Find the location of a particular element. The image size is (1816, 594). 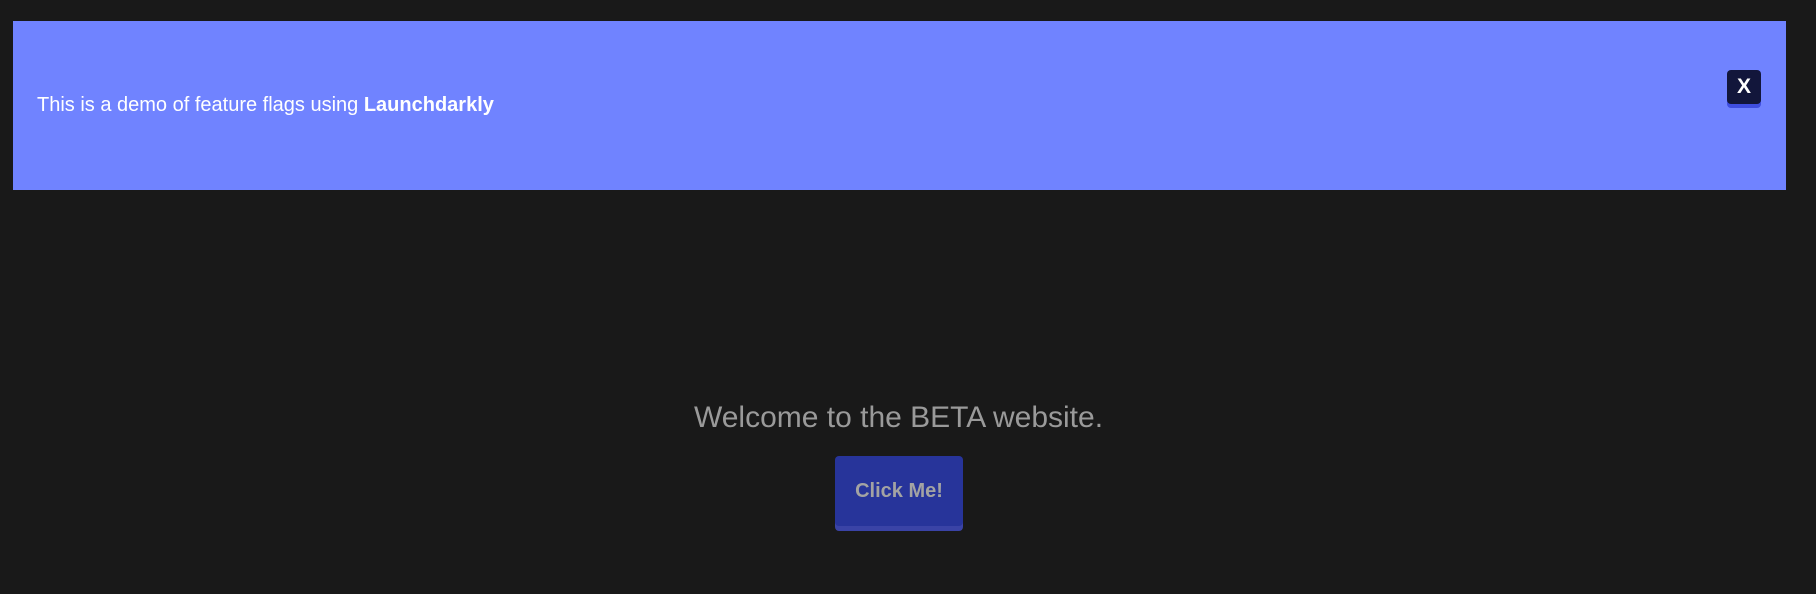

welcome-heading: Welcome to the BETA website. is located at coordinates (898, 417).